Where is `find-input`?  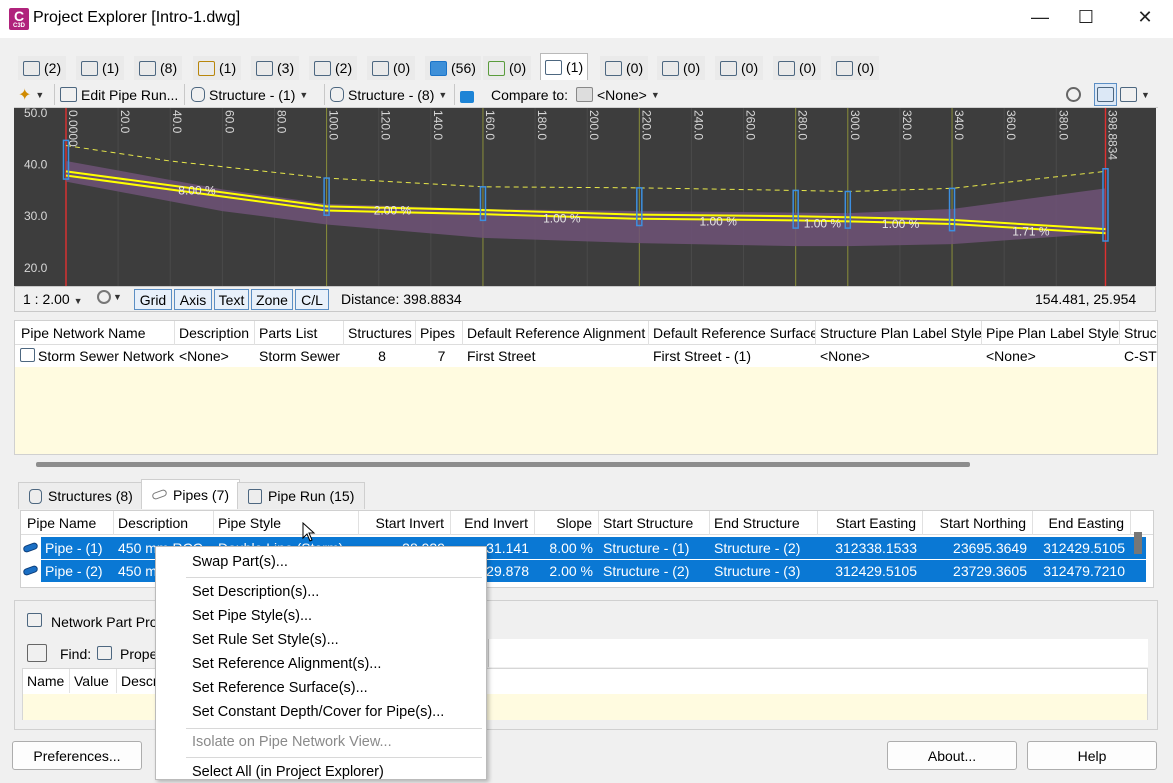
find-input is located at coordinates (818, 653).